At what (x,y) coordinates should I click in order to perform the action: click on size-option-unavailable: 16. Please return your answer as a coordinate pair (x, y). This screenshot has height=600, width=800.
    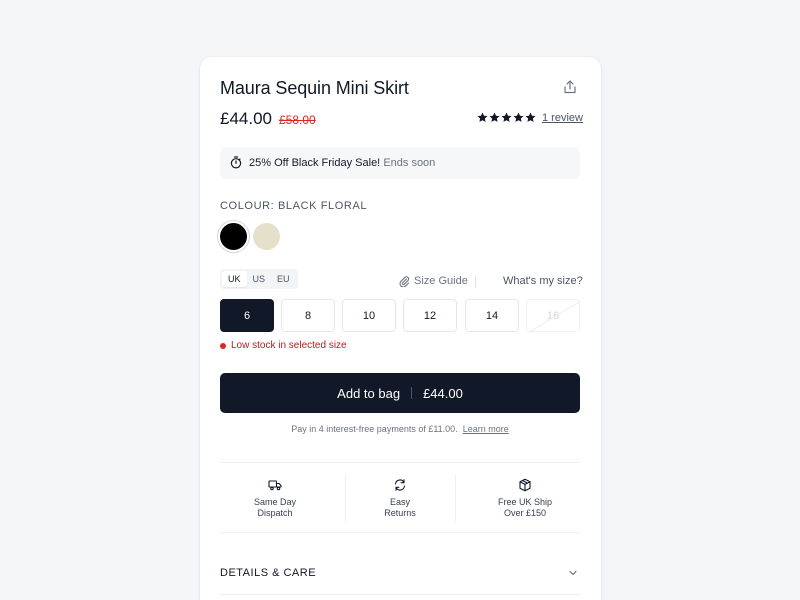
    Looking at the image, I should click on (553, 315).